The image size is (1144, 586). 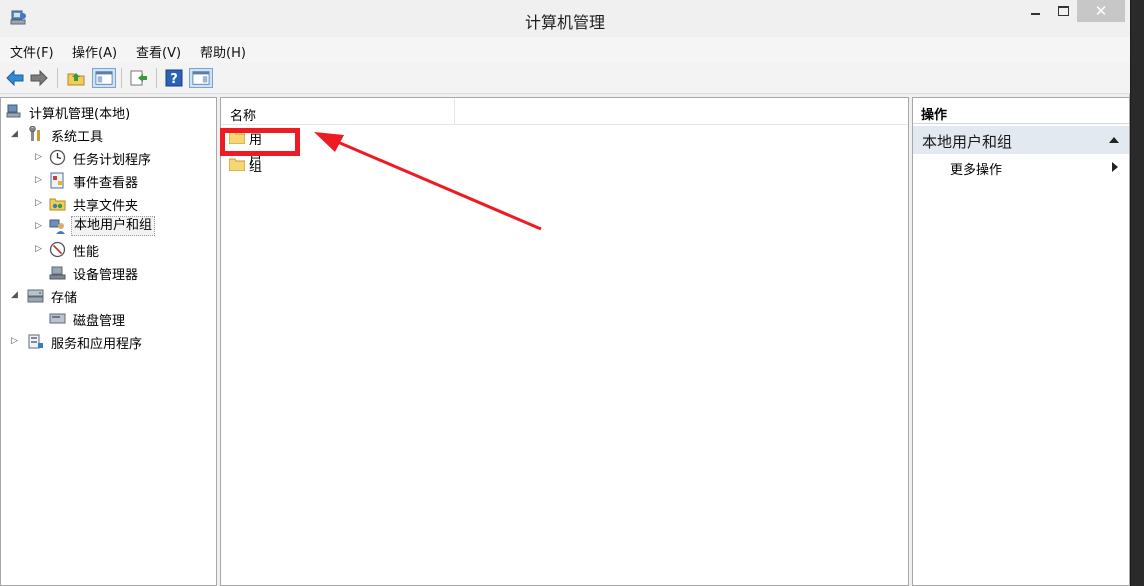 I want to click on folder-icon, so click(x=237, y=164).